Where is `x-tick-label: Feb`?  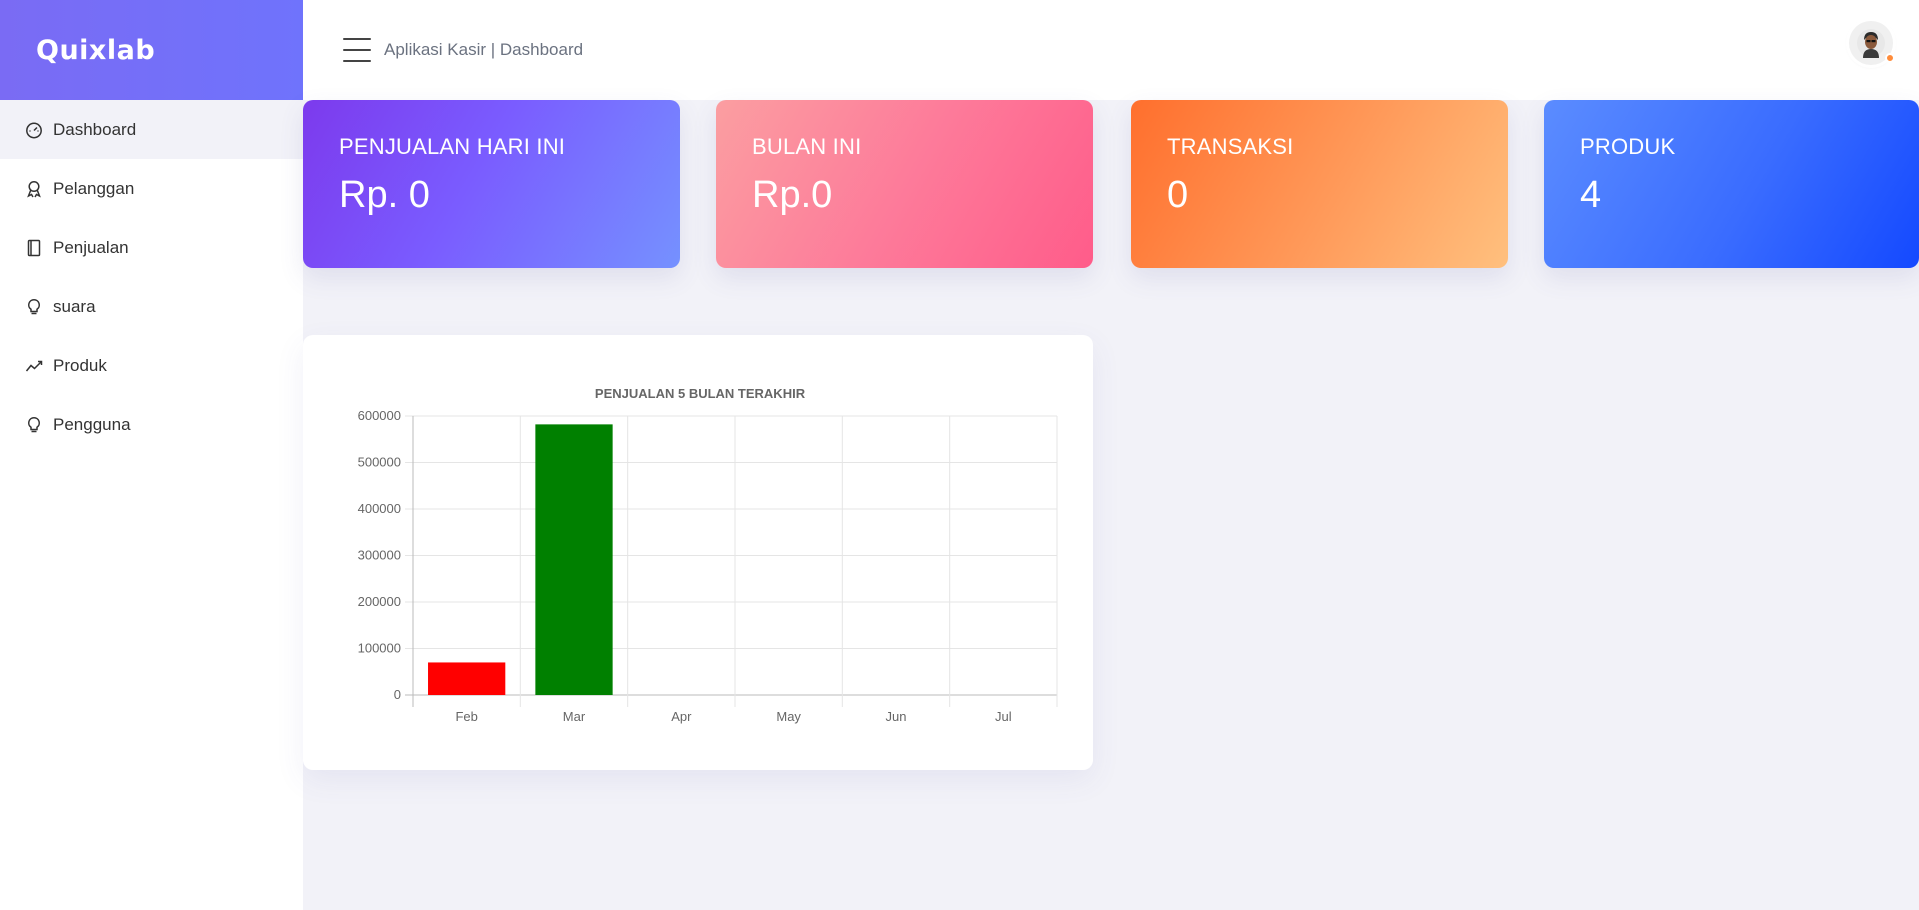
x-tick-label: Feb is located at coordinates (466, 716).